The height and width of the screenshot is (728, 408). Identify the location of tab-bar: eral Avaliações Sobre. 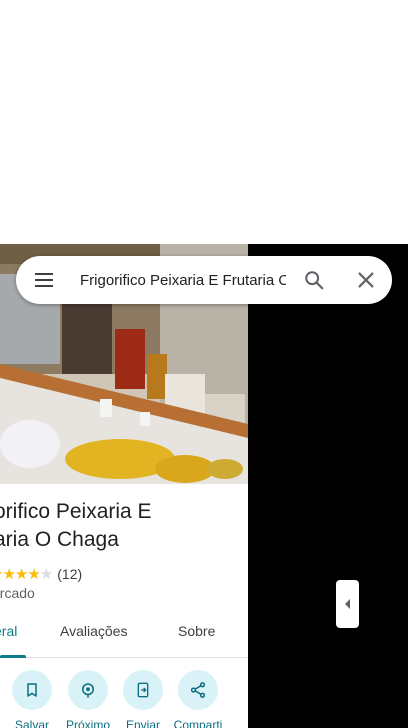
(124, 633).